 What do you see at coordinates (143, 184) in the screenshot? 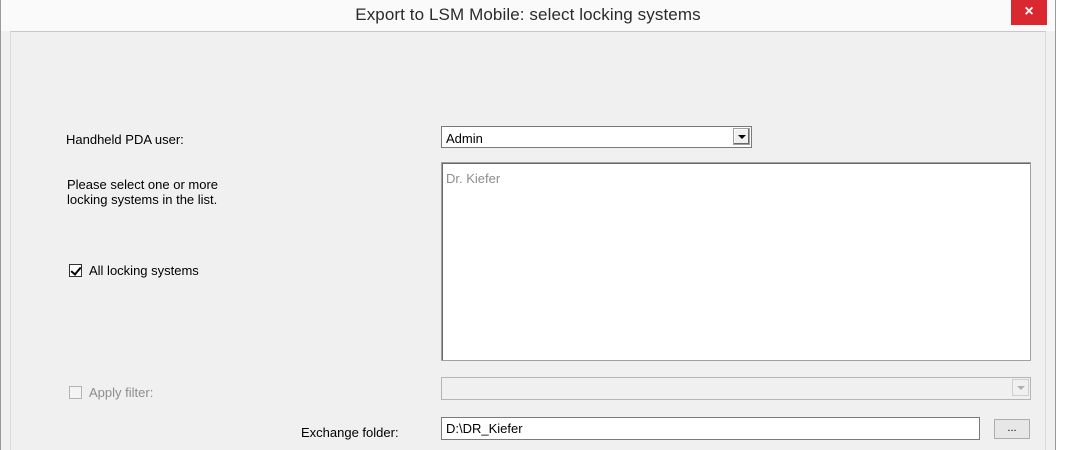
I see `instructions-line-1: Please select one or more` at bounding box center [143, 184].